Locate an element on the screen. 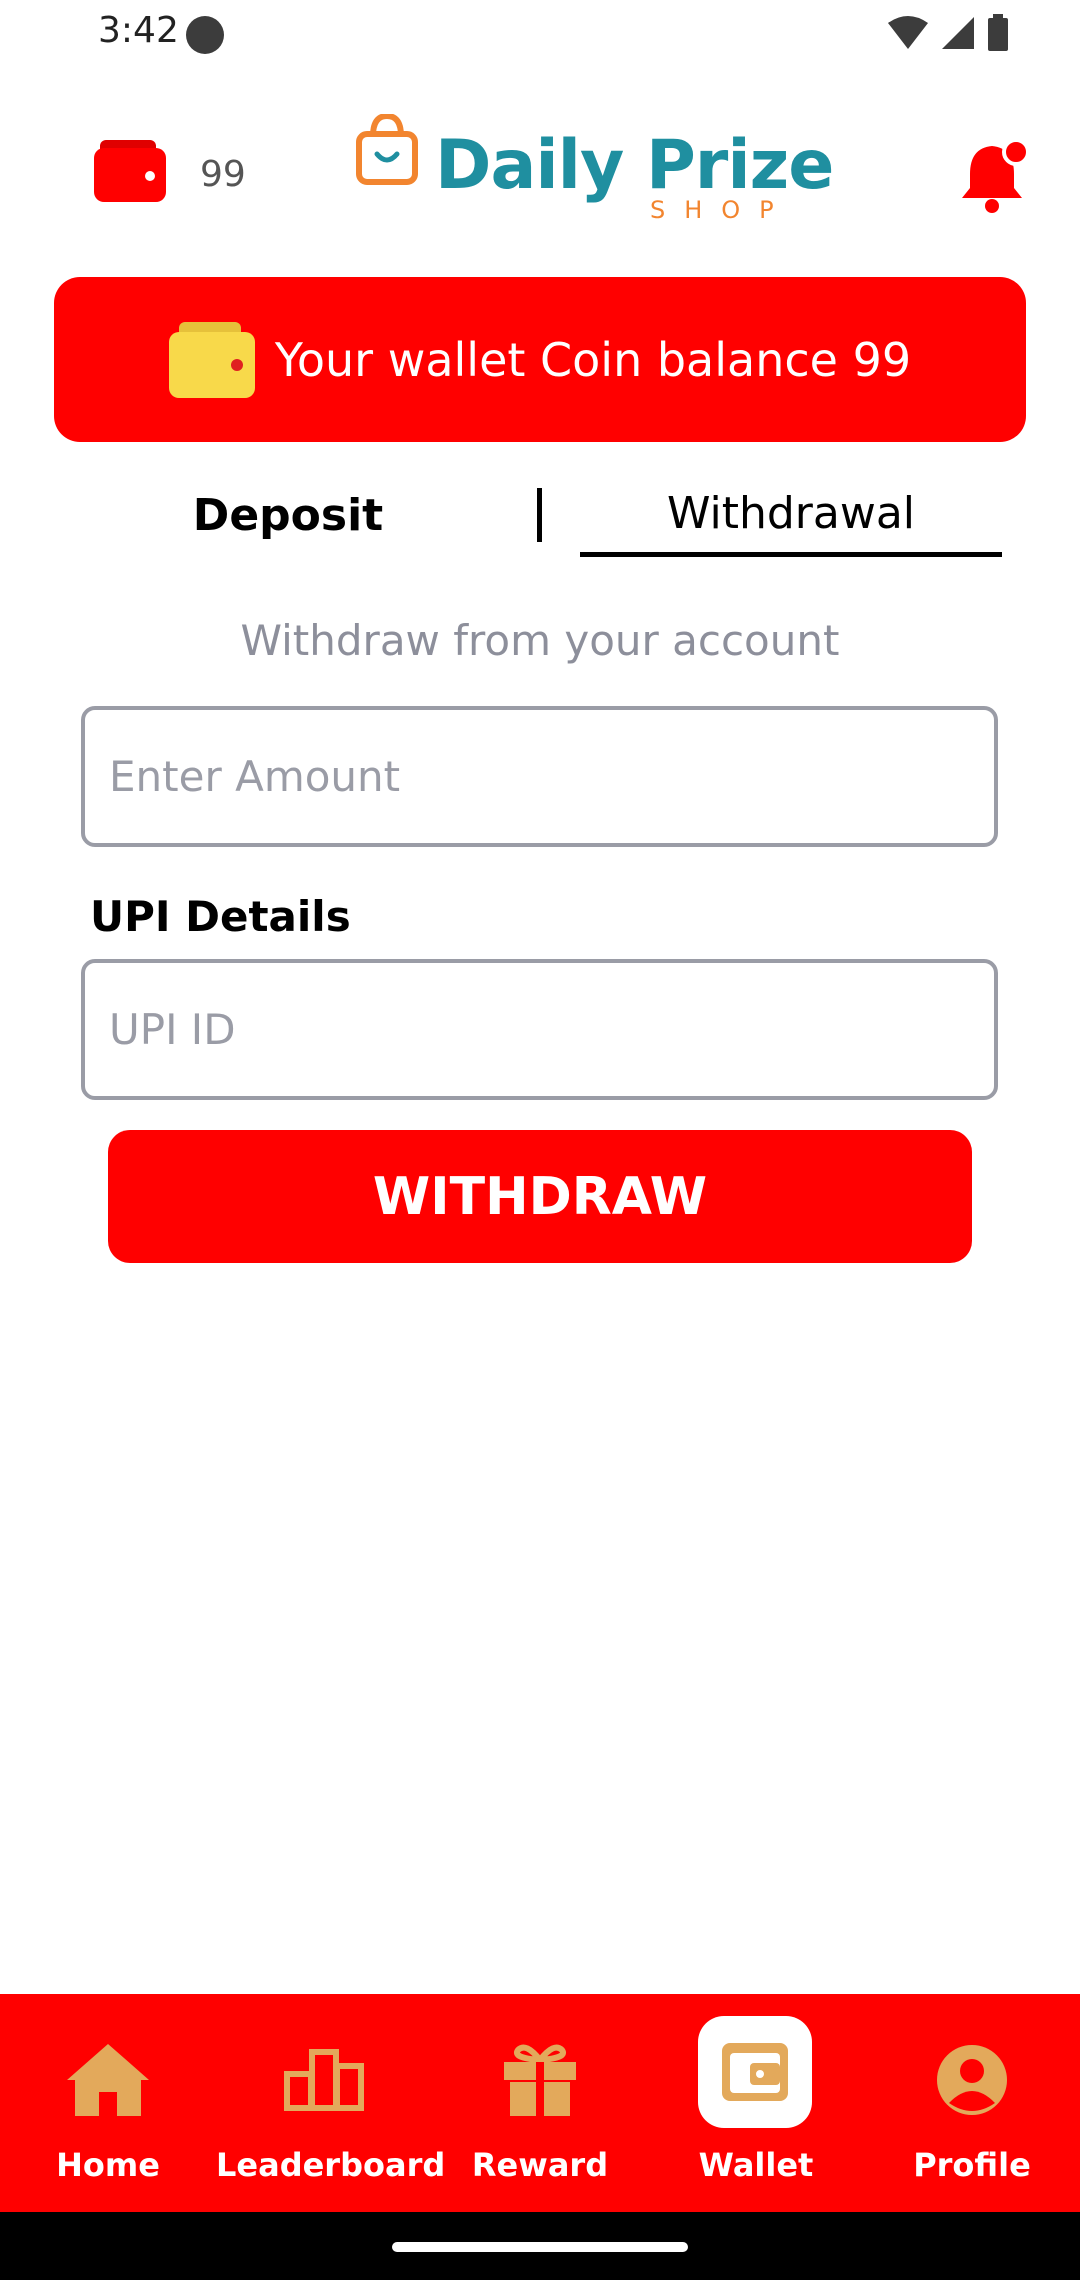  tab-divider is located at coordinates (539, 515).